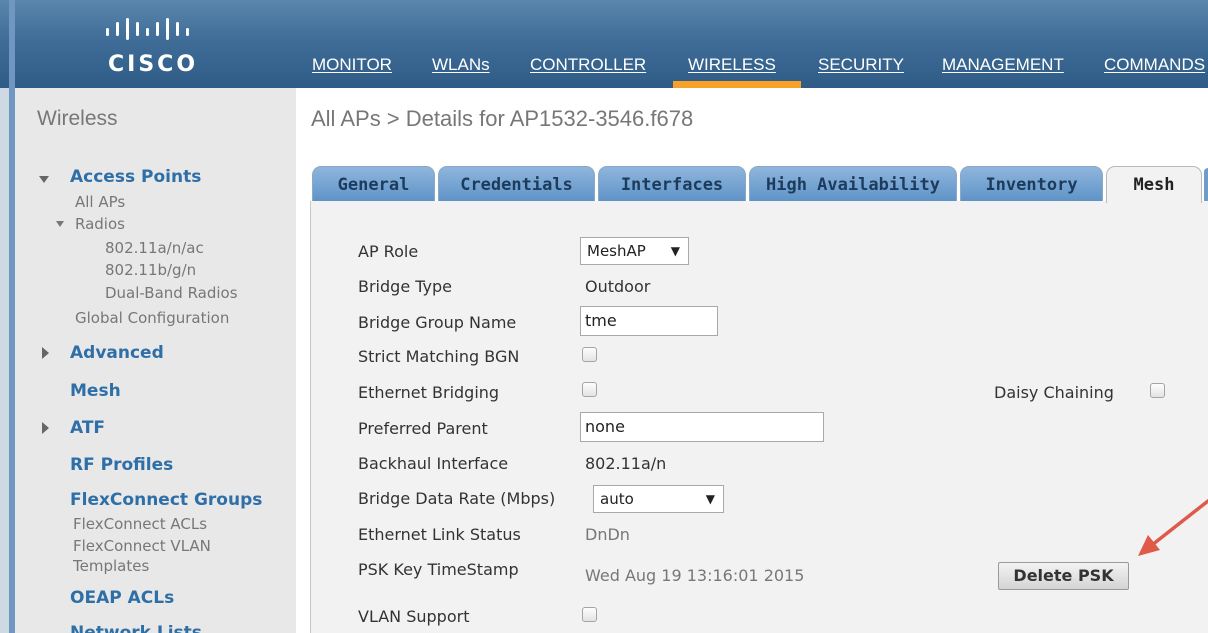 Image resolution: width=1208 pixels, height=633 pixels. I want to click on backhaul-interface-label: Backhaul Interface, so click(433, 463).